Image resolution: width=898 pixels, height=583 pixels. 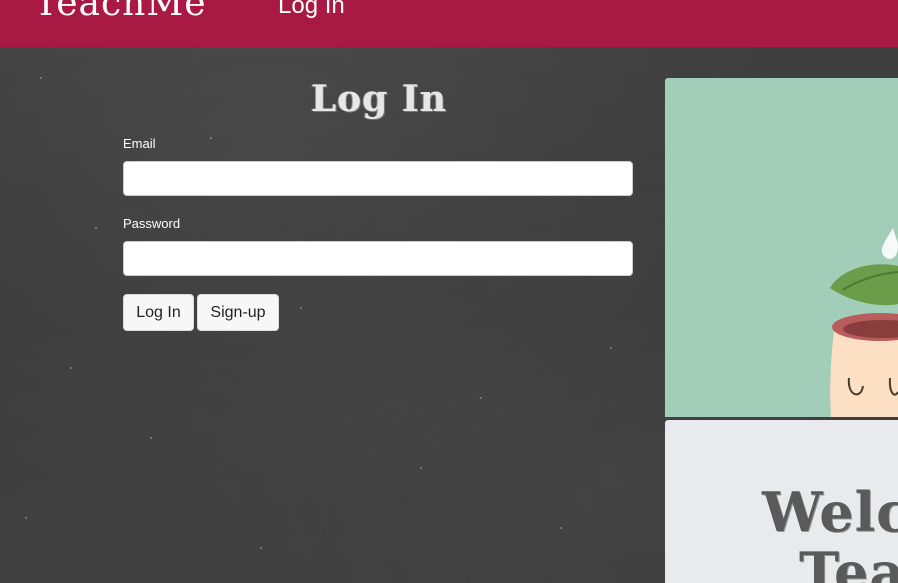 What do you see at coordinates (378, 258) in the screenshot?
I see `password-field` at bounding box center [378, 258].